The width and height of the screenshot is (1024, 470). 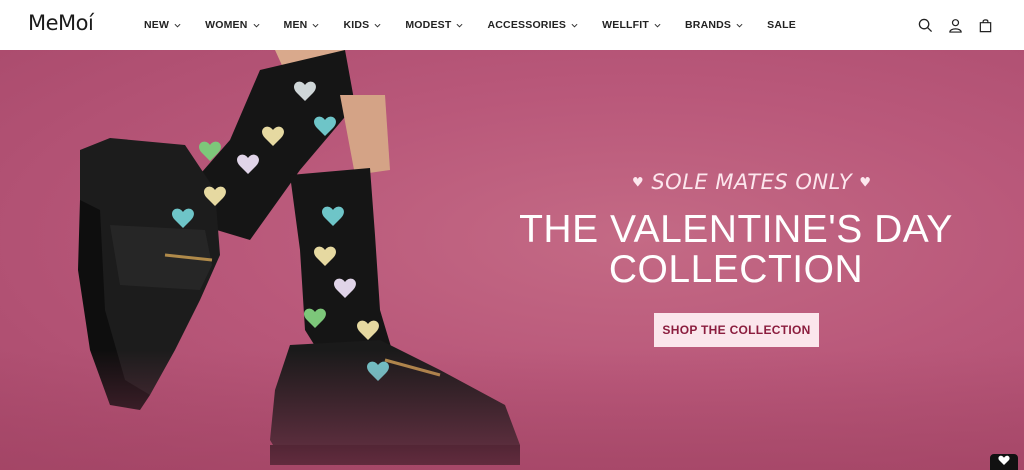 I want to click on nav-item-new: NEW, so click(x=162, y=25).